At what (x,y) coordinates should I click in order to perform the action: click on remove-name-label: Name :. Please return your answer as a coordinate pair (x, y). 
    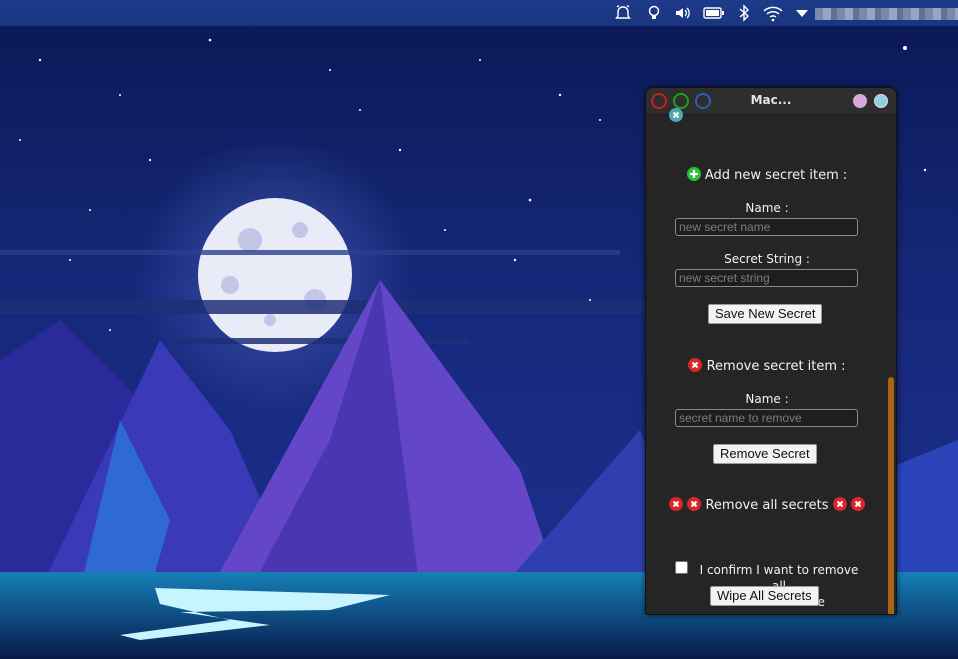
    Looking at the image, I should click on (767, 399).